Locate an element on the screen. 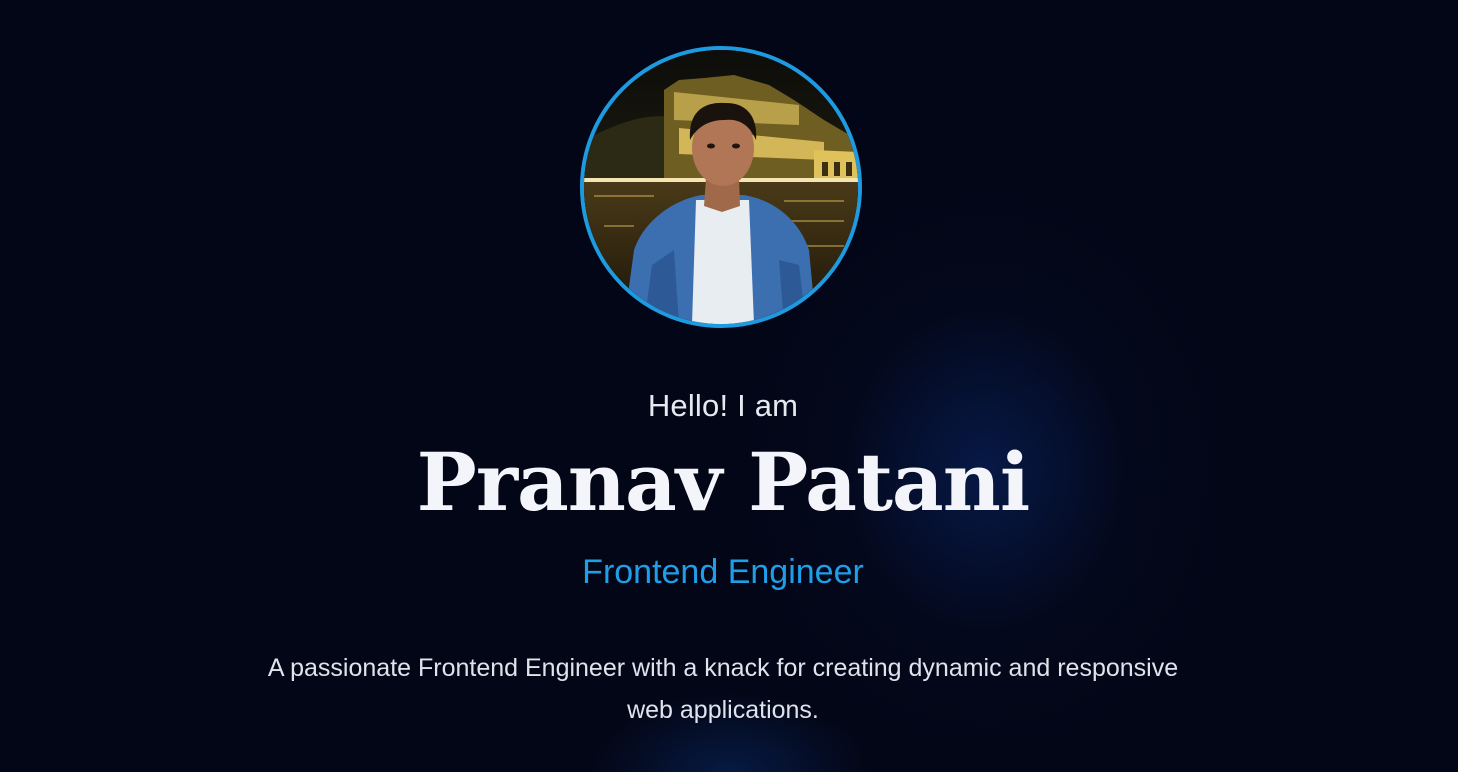 This screenshot has width=1458, height=772. page-title: Pranav Patani is located at coordinates (723, 482).